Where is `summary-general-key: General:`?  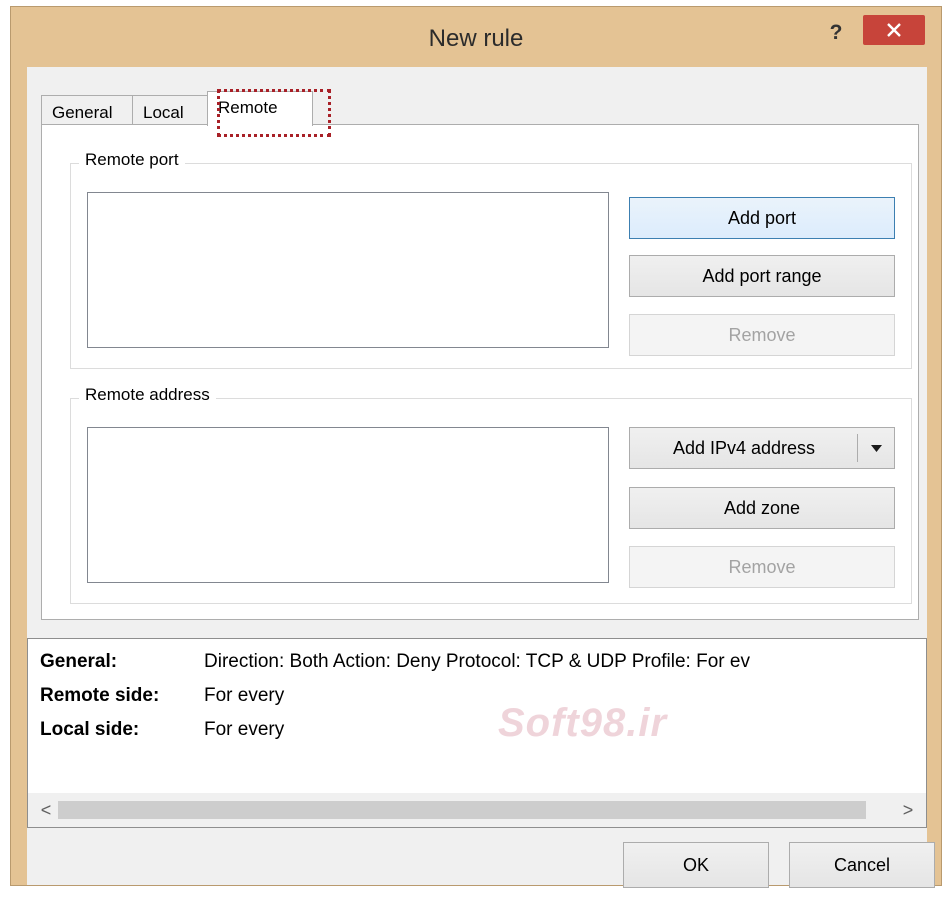
summary-general-key: General: is located at coordinates (79, 661).